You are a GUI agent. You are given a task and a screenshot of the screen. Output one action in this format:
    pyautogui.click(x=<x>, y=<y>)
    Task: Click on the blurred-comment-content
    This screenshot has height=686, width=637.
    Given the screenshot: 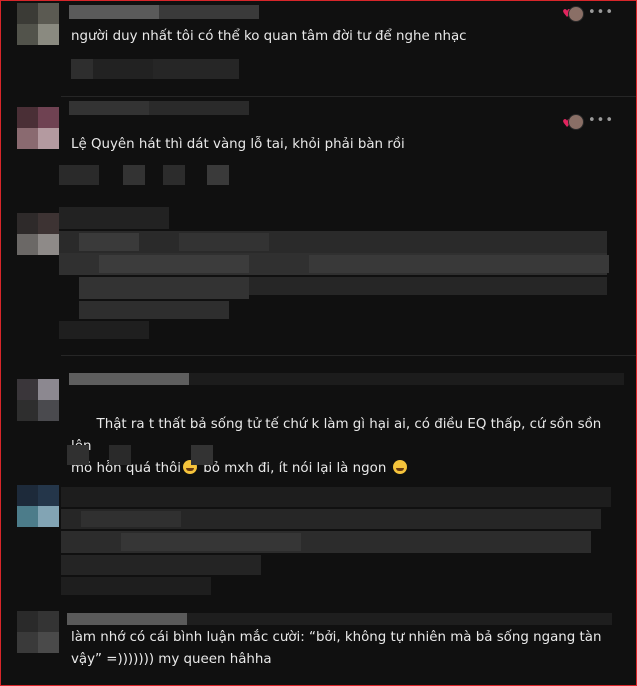 What is the action you would take?
    pyautogui.click(x=336, y=543)
    